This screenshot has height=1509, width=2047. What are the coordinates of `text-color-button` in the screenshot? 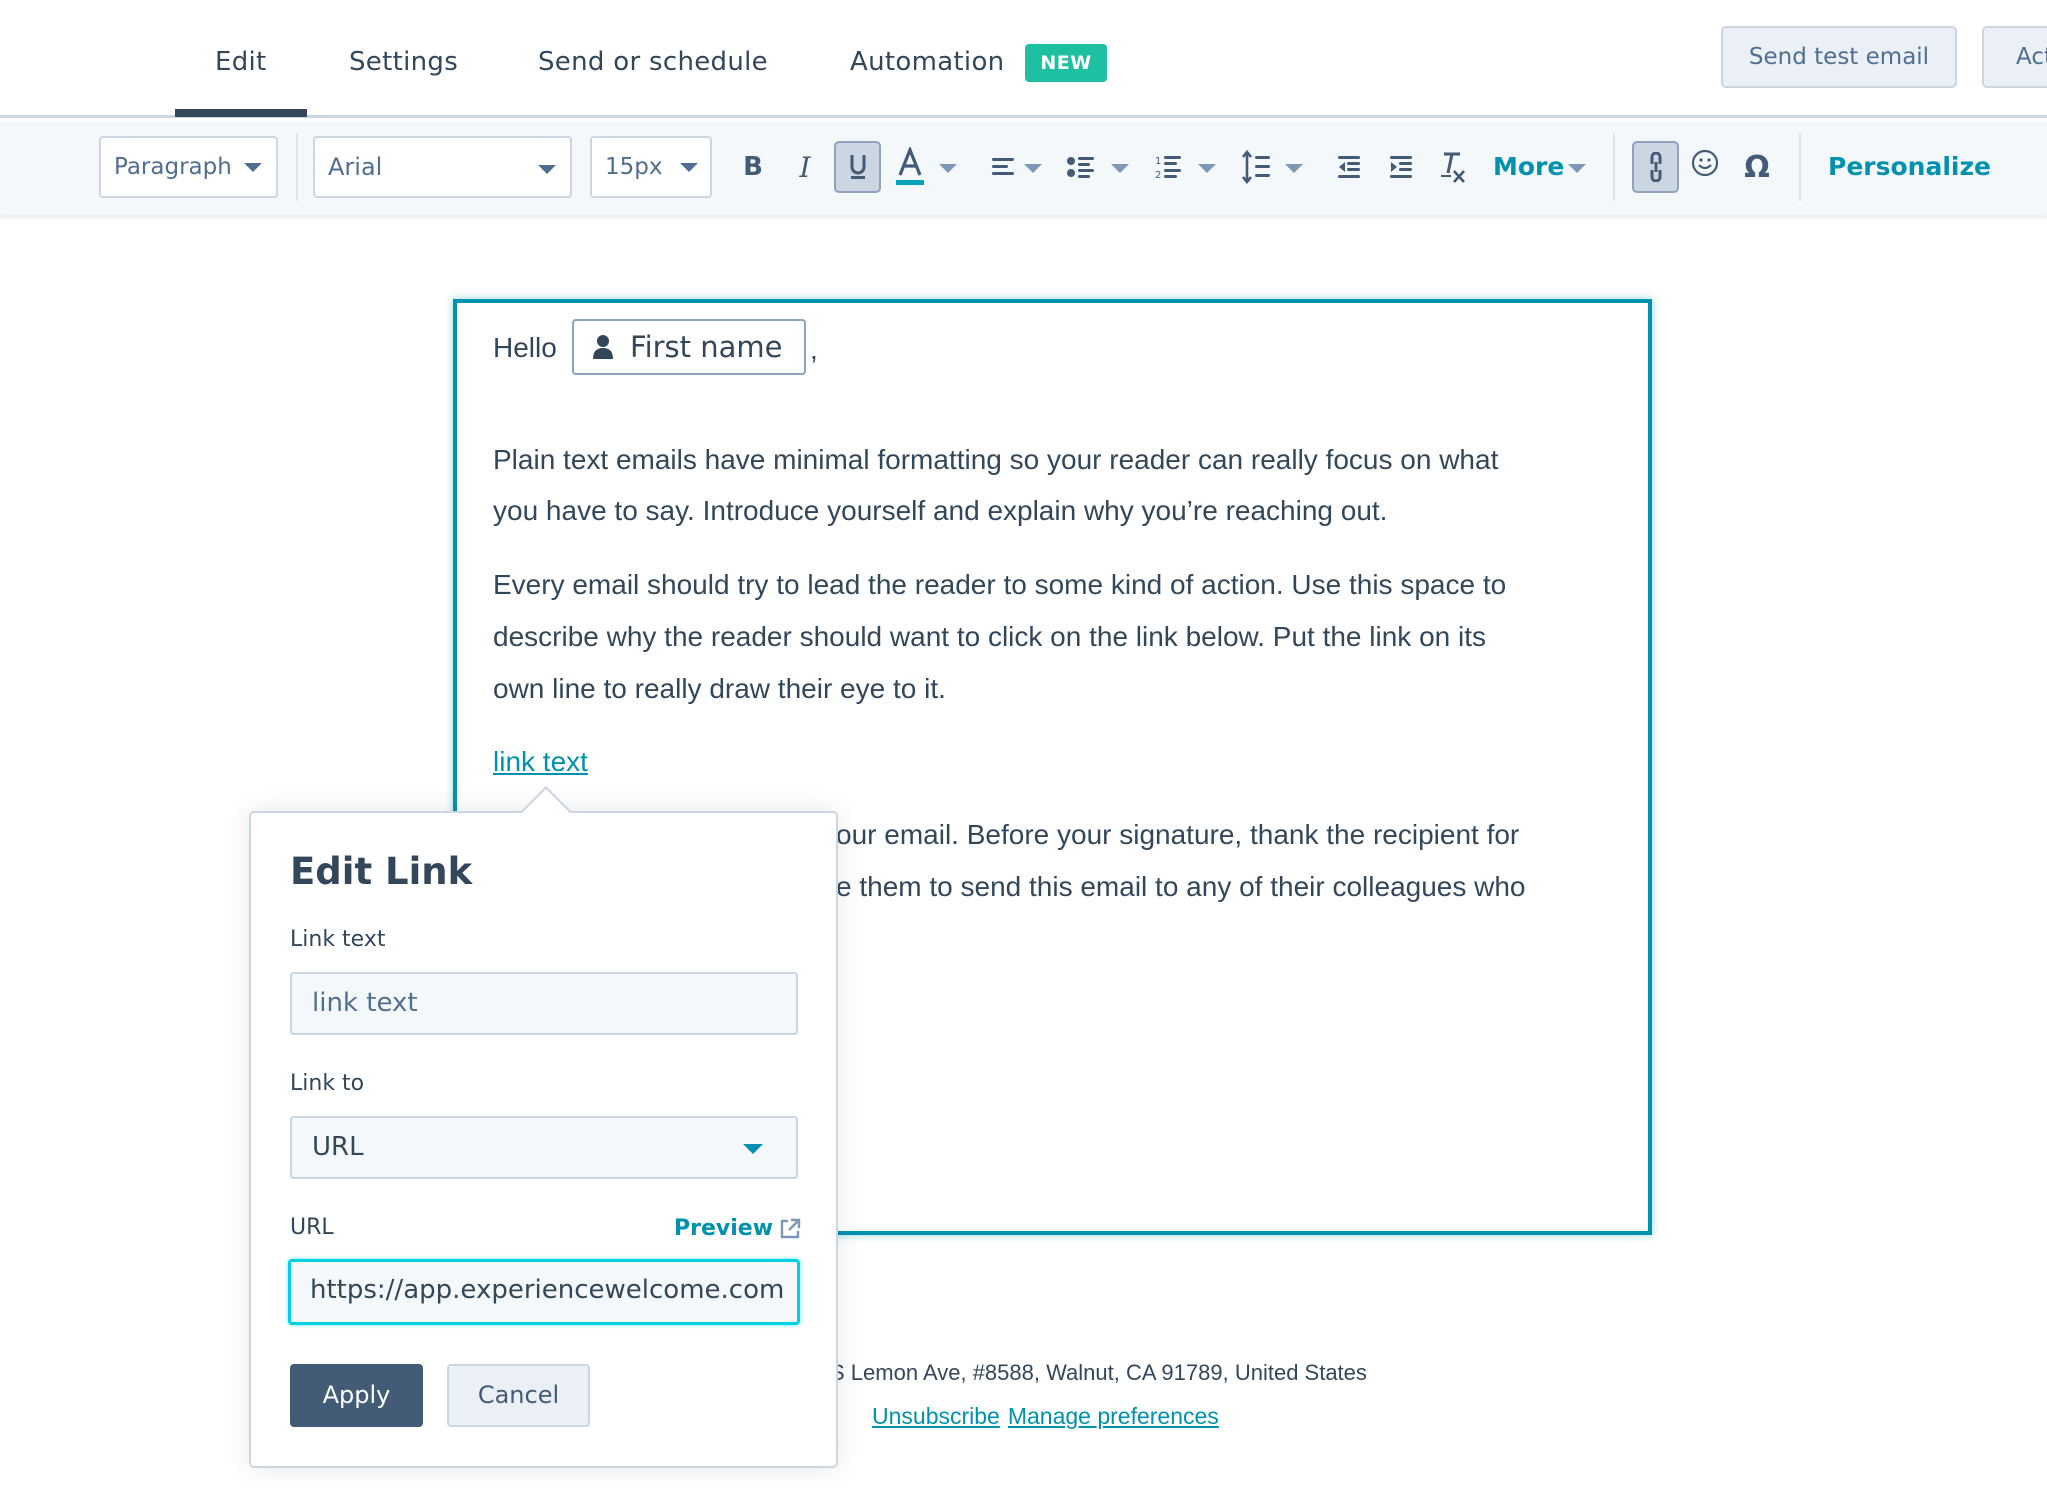 It's located at (910, 167).